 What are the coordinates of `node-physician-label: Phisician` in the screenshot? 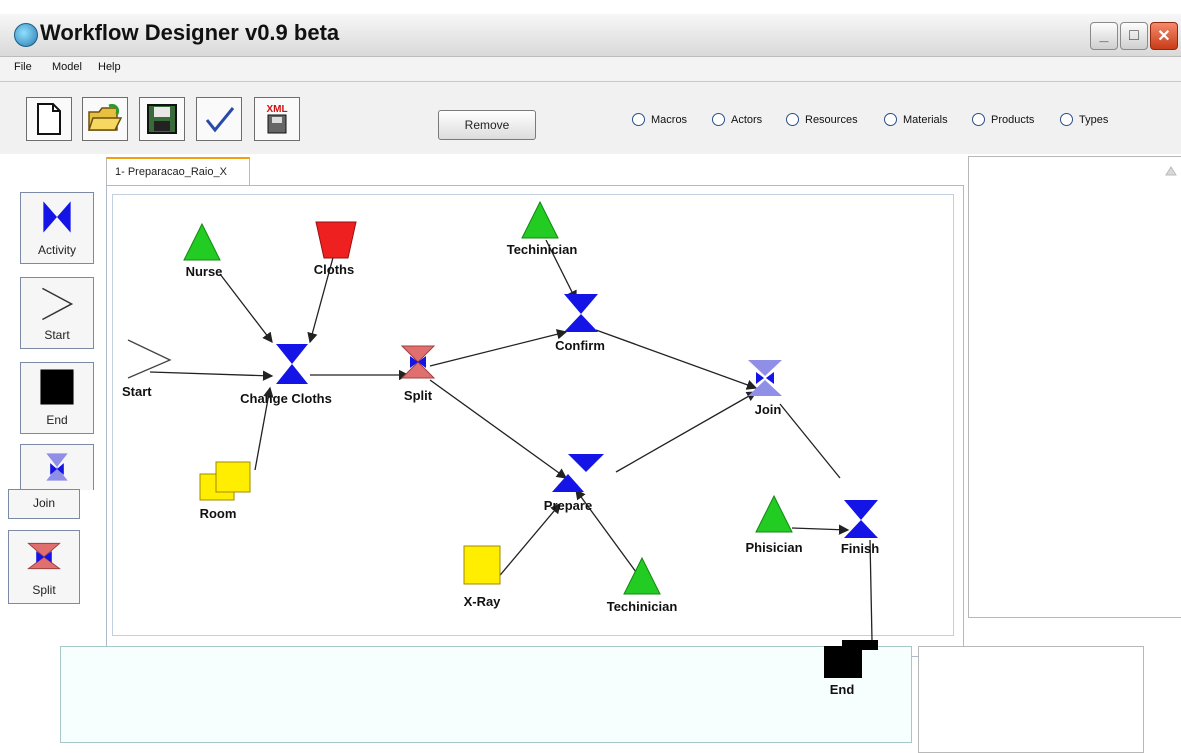 It's located at (773, 547).